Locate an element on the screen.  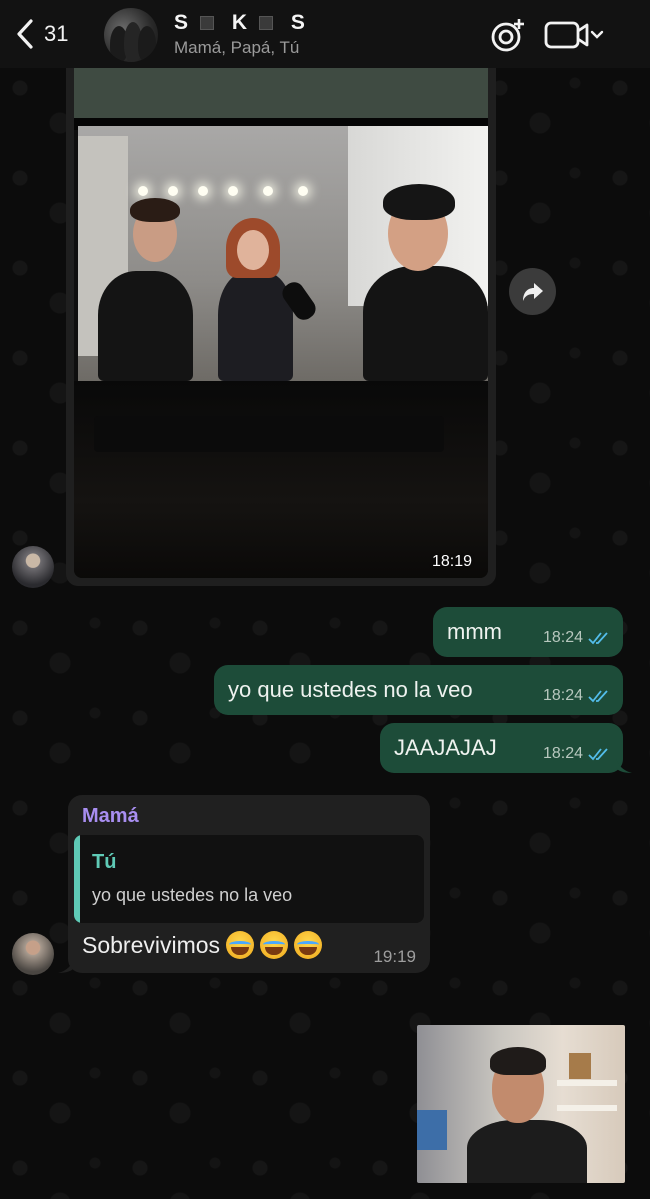
message-text: mmm is located at coordinates (474, 631).